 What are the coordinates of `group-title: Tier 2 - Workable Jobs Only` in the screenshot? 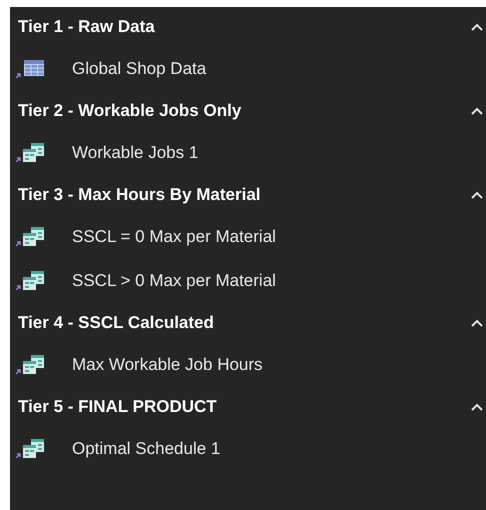 It's located at (130, 111).